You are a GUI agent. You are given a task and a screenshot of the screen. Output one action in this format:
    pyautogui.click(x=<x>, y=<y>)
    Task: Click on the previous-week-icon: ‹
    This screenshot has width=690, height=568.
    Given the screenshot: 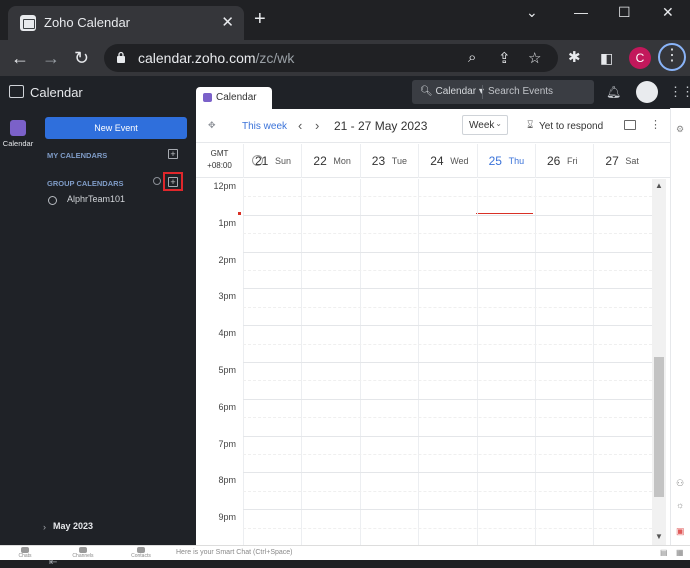 What is the action you would take?
    pyautogui.click(x=300, y=125)
    